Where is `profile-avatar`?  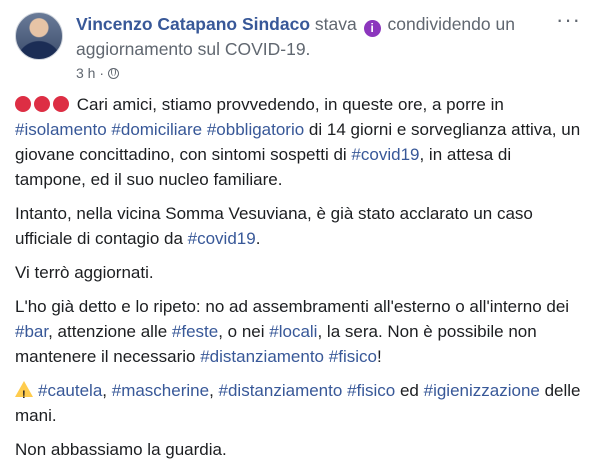
profile-avatar is located at coordinates (39, 36).